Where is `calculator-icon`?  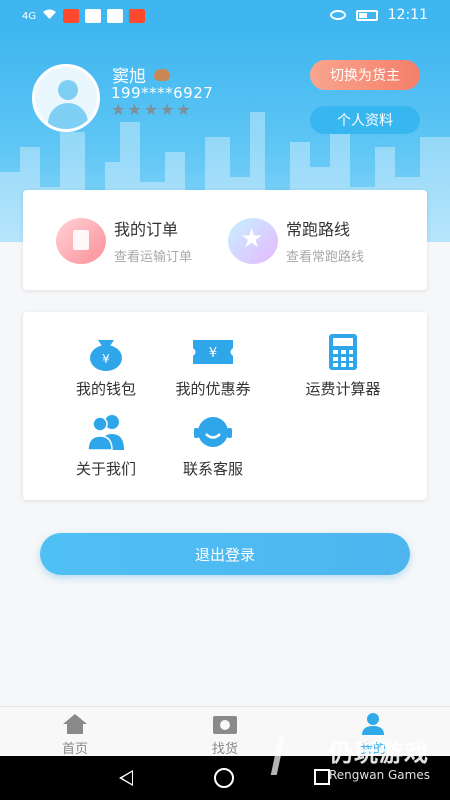 calculator-icon is located at coordinates (343, 352).